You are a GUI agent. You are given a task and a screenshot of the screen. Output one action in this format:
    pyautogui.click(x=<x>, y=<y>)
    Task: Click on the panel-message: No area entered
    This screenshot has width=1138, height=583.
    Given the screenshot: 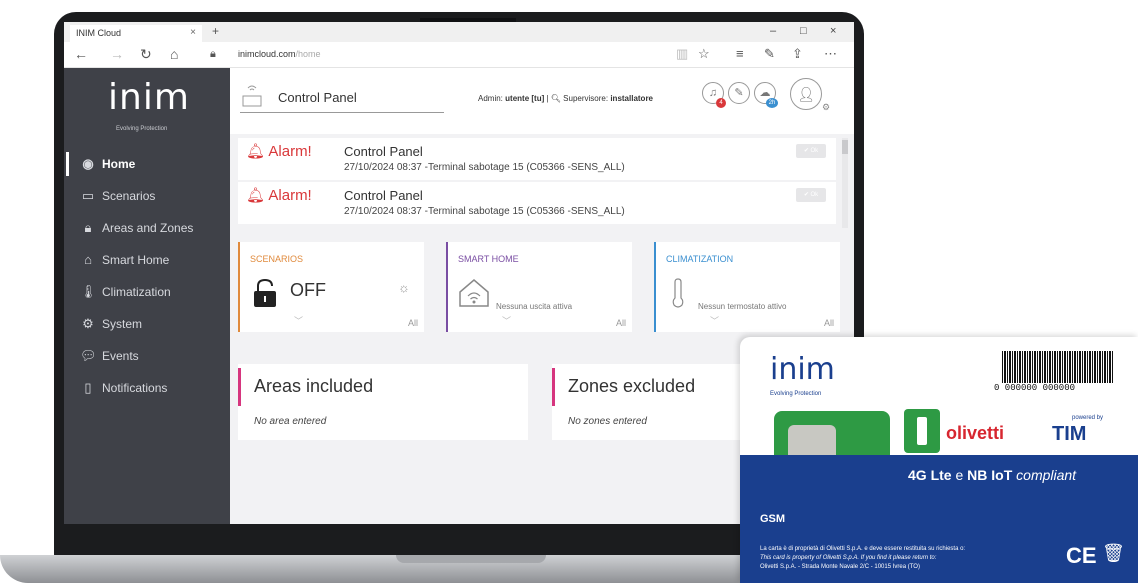 What is the action you would take?
    pyautogui.click(x=290, y=421)
    